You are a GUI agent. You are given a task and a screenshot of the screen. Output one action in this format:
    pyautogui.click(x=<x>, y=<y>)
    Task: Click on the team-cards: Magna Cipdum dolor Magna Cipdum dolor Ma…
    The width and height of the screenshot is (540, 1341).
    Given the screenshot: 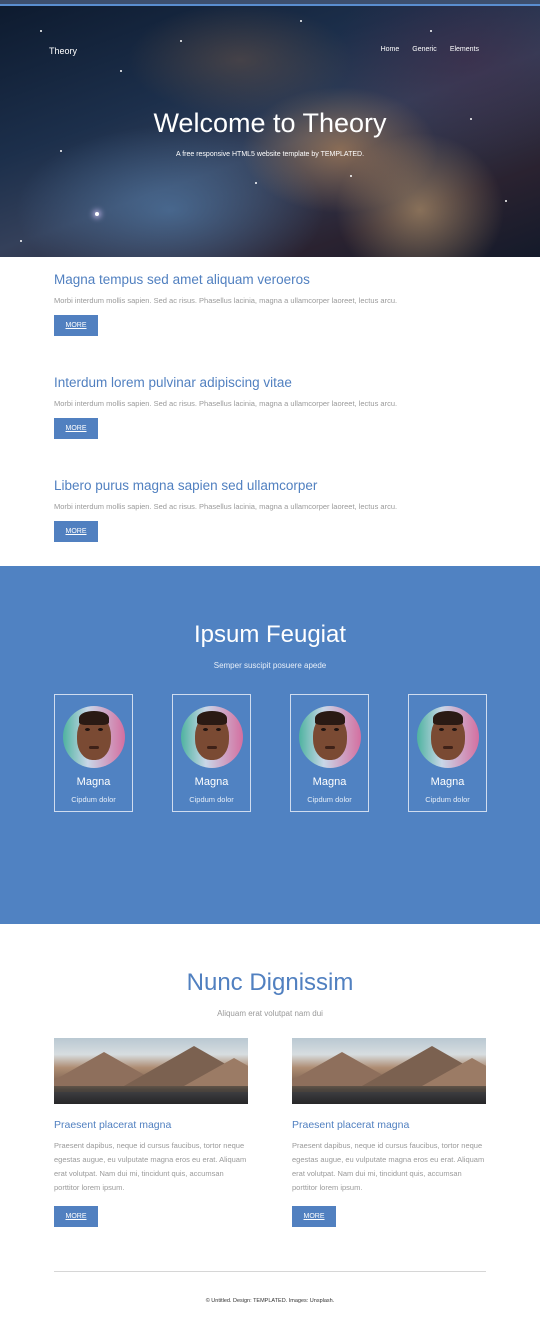 What is the action you would take?
    pyautogui.click(x=270, y=753)
    